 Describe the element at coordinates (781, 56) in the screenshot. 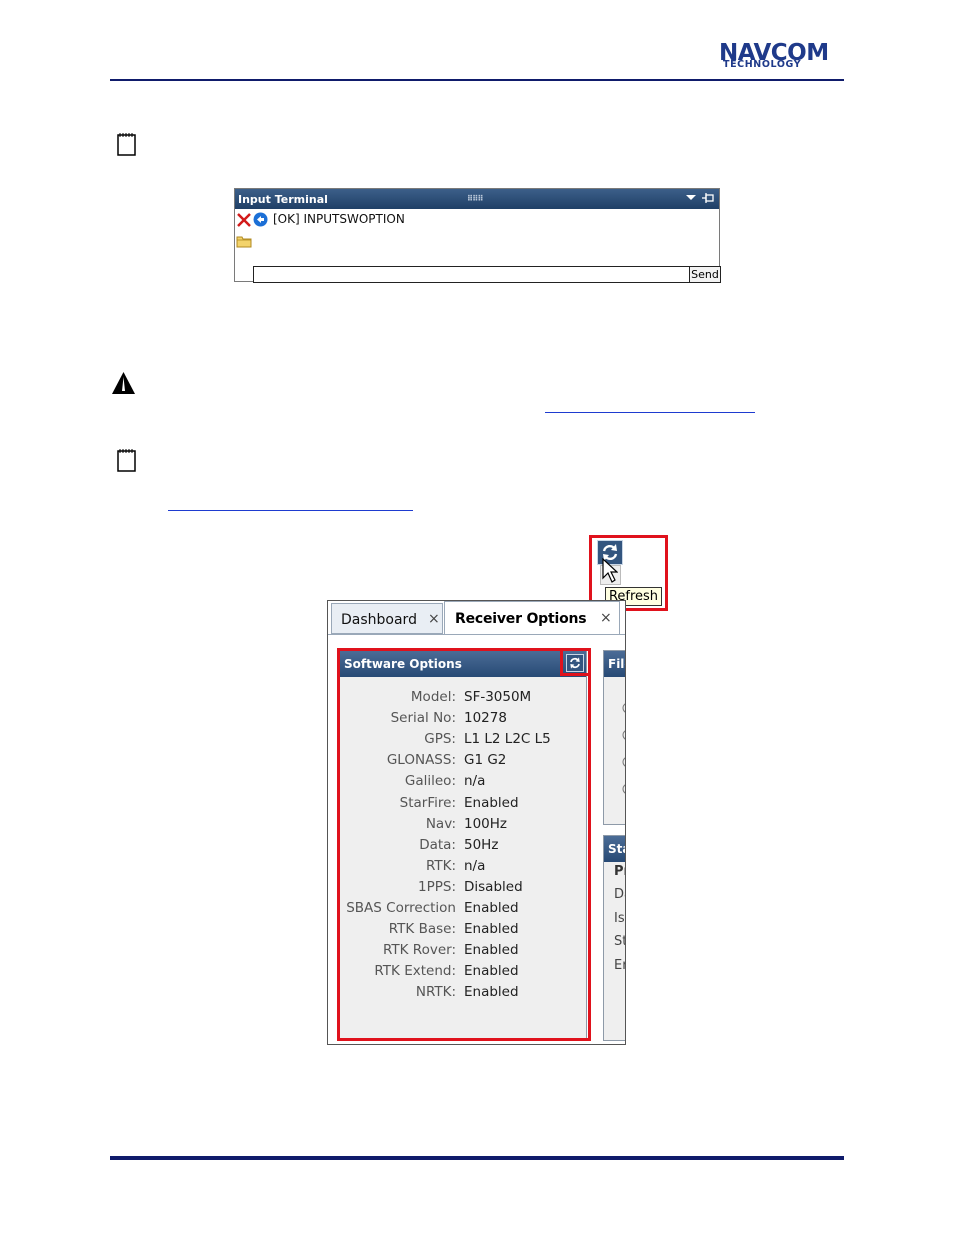

I see `navcom-logo: NAVCOM TECHNOLOGY` at that location.